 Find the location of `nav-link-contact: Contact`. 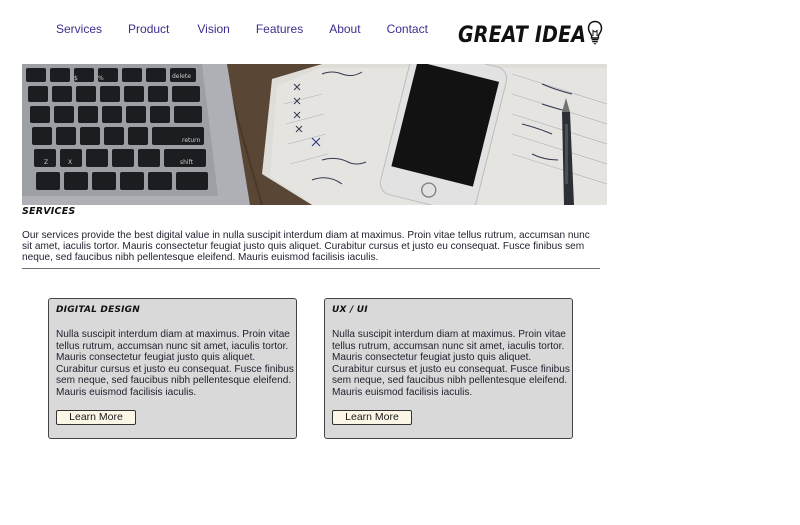

nav-link-contact: Contact is located at coordinates (407, 29).